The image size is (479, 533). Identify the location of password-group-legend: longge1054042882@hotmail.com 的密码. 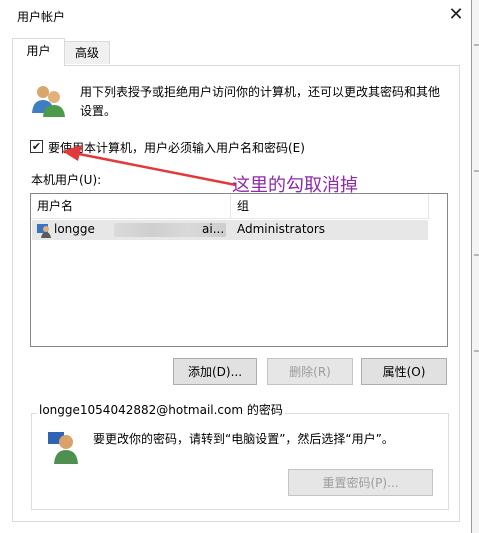
(161, 409).